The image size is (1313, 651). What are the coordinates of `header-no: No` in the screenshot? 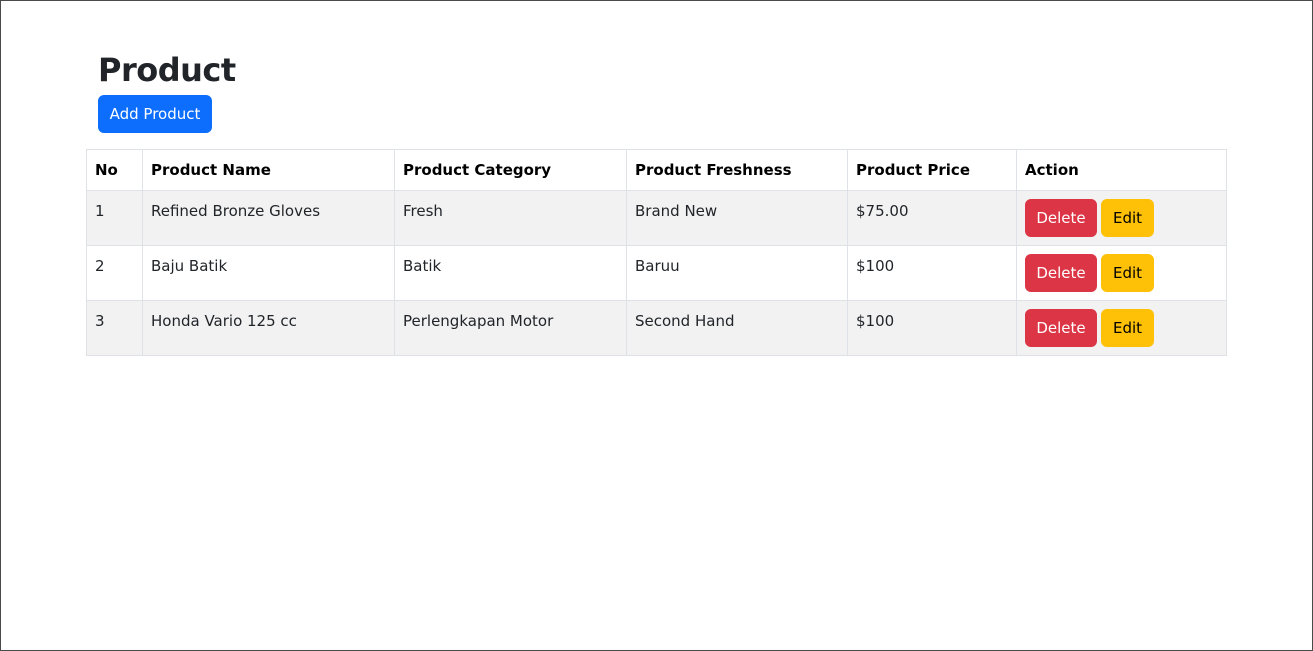 It's located at (114, 170).